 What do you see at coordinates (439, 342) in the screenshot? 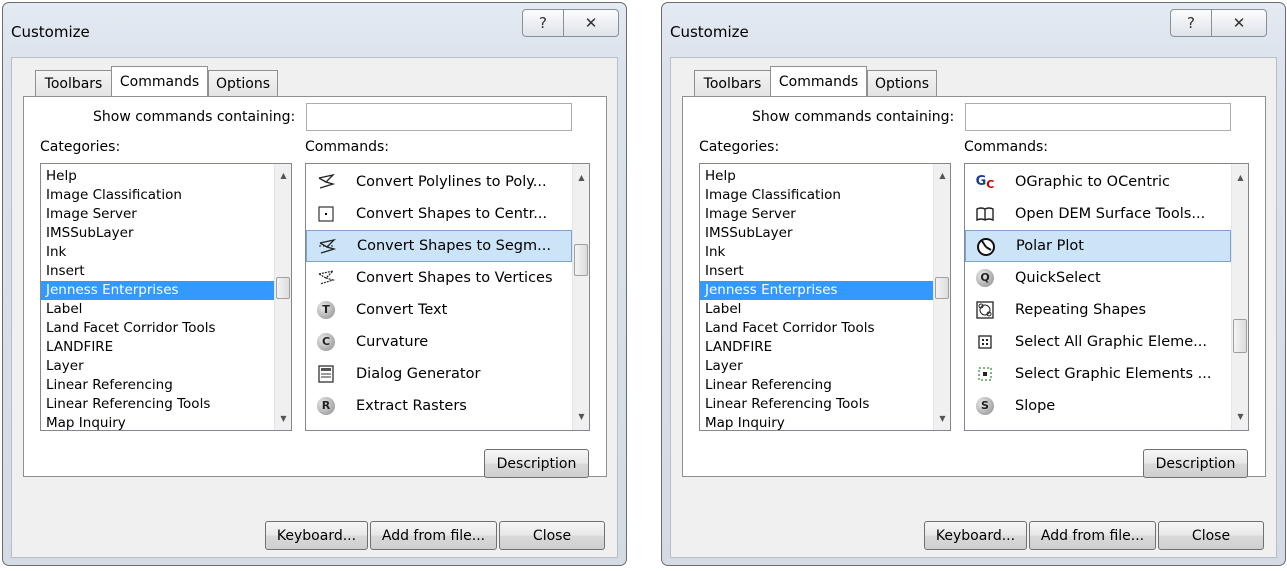
I see `command-item: C Curvature` at bounding box center [439, 342].